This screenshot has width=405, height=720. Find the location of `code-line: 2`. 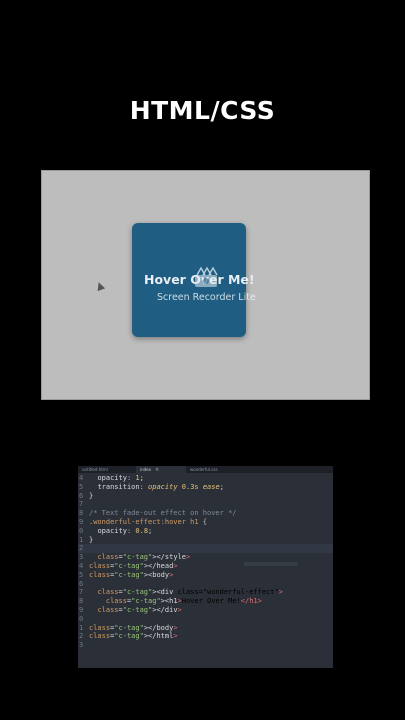

code-line: 2 is located at coordinates (205, 549).